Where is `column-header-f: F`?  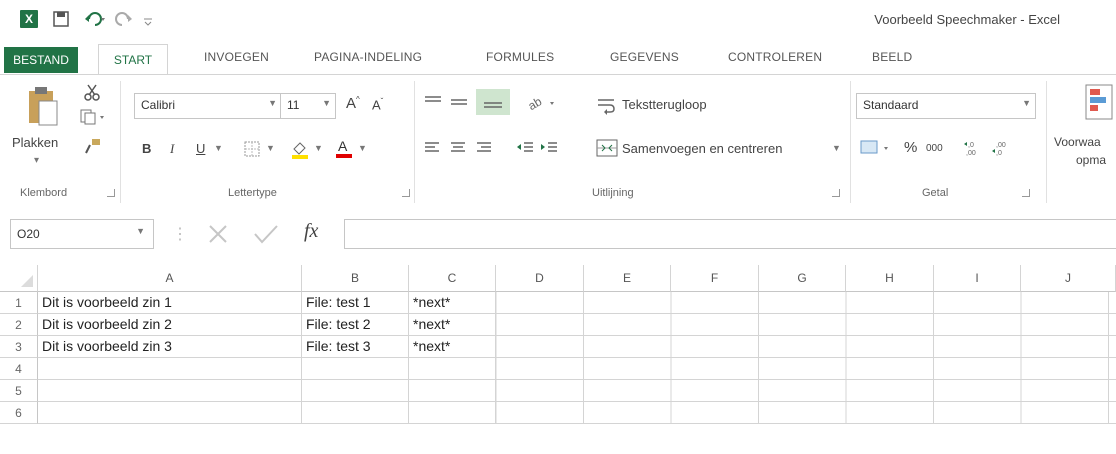
column-header-f: F is located at coordinates (715, 278).